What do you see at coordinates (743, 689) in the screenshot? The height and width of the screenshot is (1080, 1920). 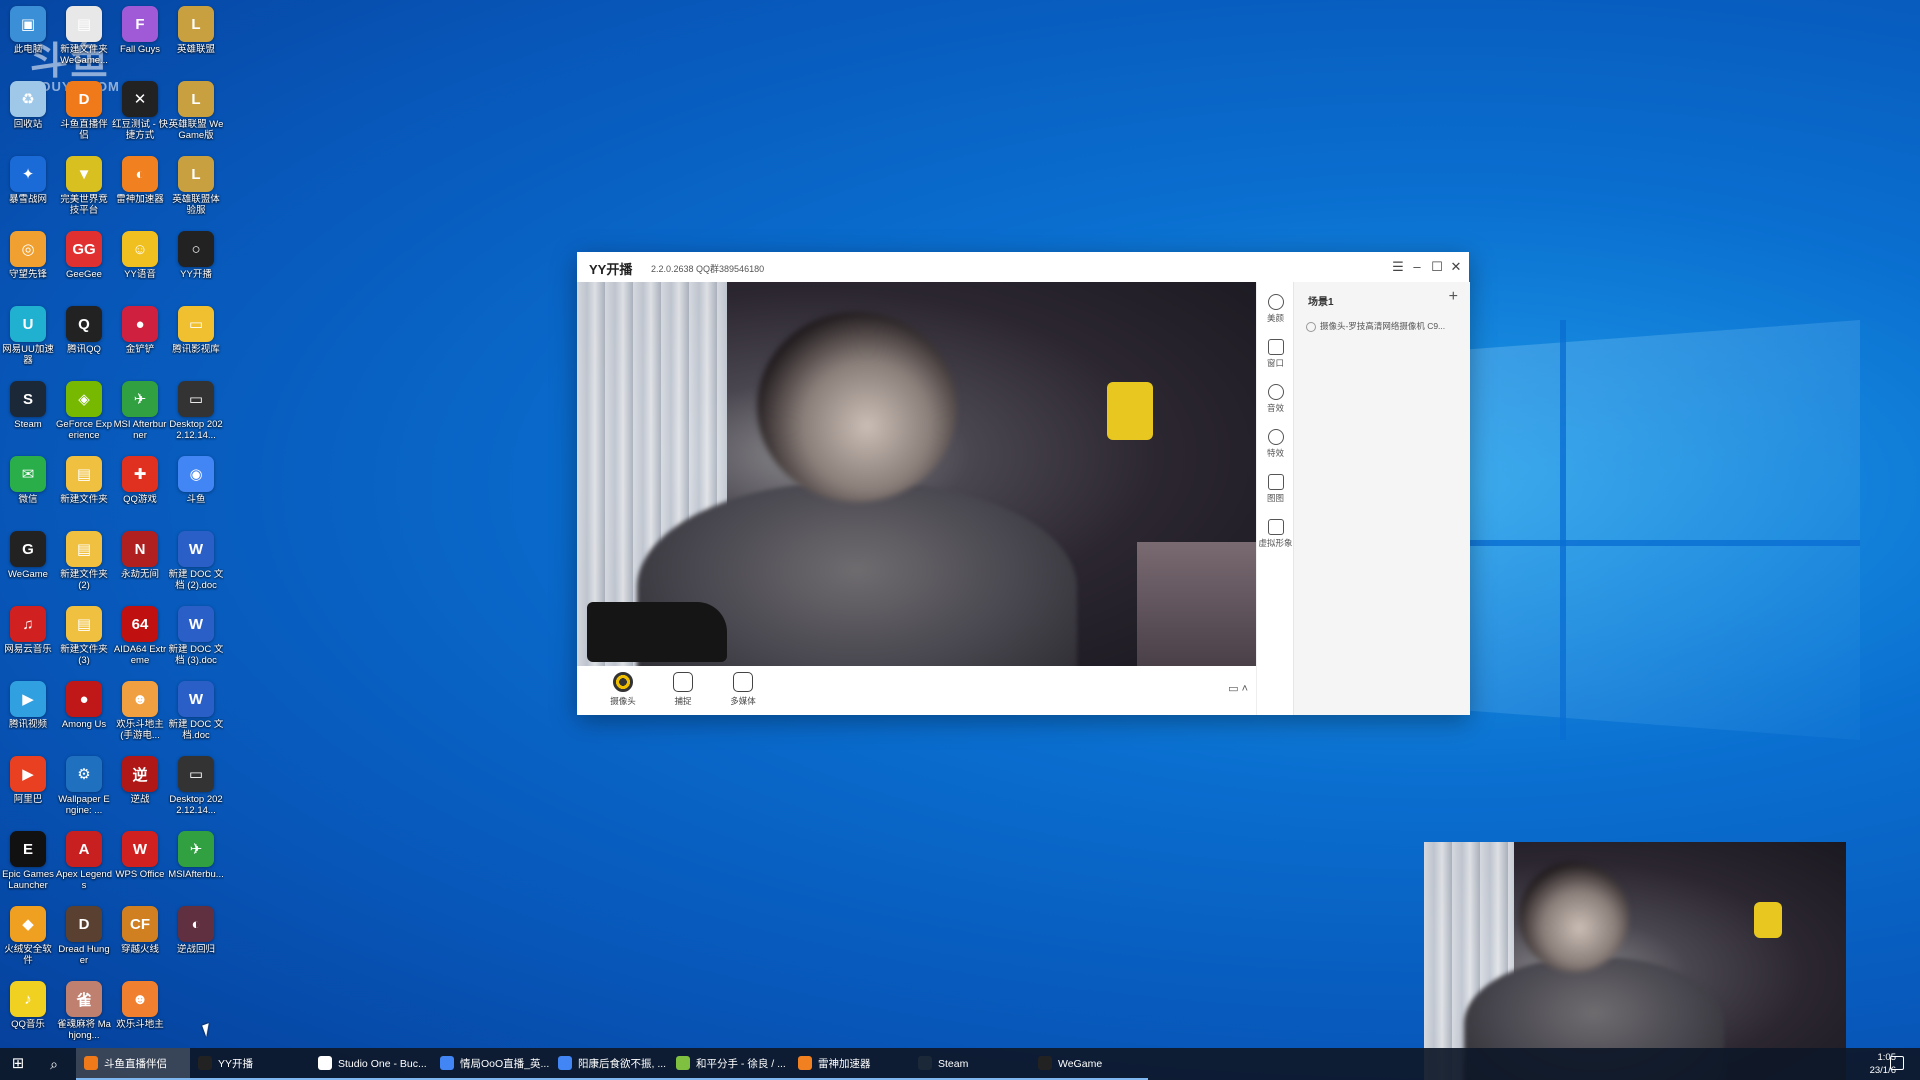 I see `media-button: 多媒体` at bounding box center [743, 689].